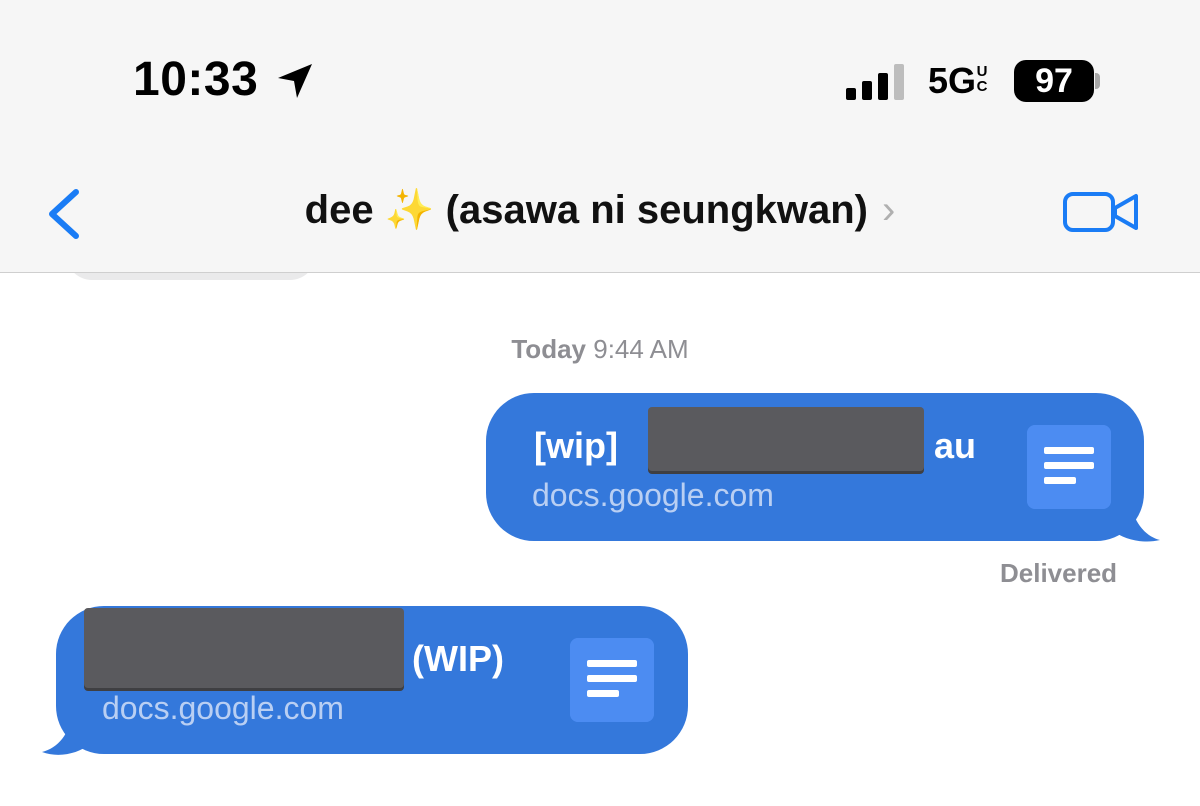 This screenshot has height=806, width=1200. I want to click on contact-name: dee, so click(339, 210).